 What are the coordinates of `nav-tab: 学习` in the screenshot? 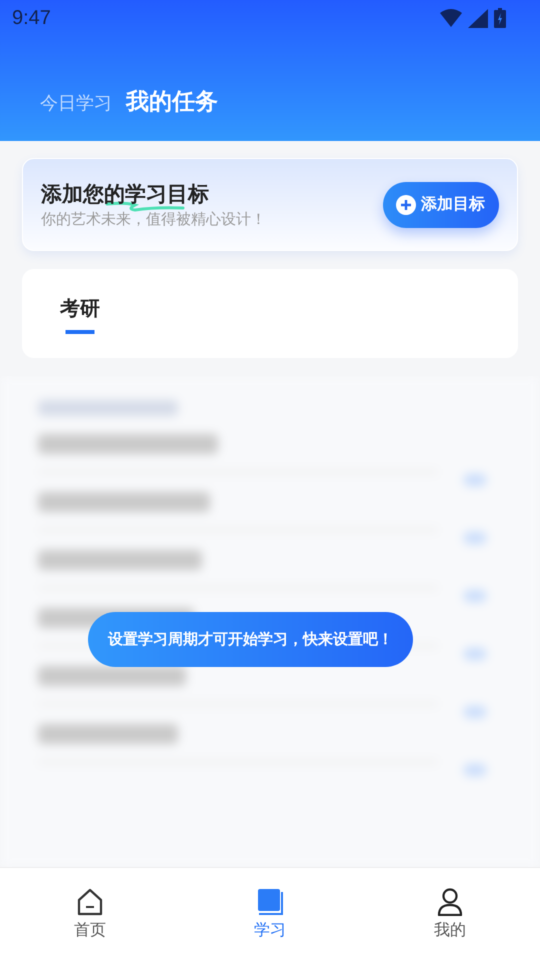 It's located at (270, 914).